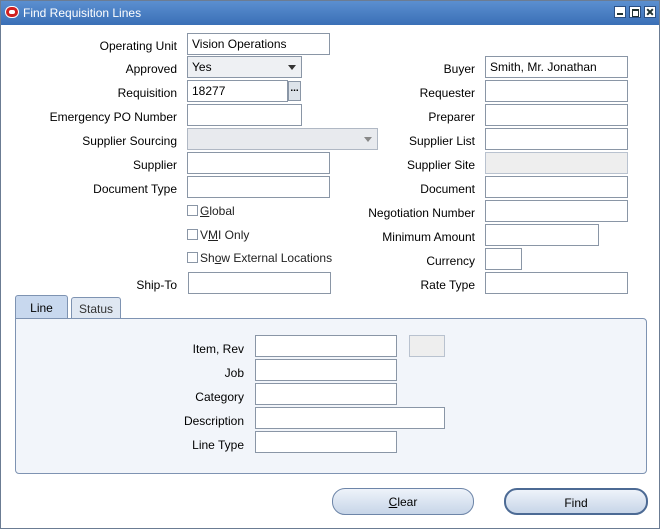  I want to click on category-label: Category, so click(219, 397).